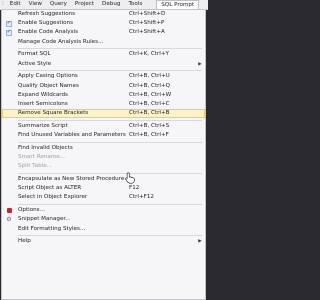 This screenshot has width=320, height=300. What do you see at coordinates (15, 4) in the screenshot?
I see `menu-edit: Edit` at bounding box center [15, 4].